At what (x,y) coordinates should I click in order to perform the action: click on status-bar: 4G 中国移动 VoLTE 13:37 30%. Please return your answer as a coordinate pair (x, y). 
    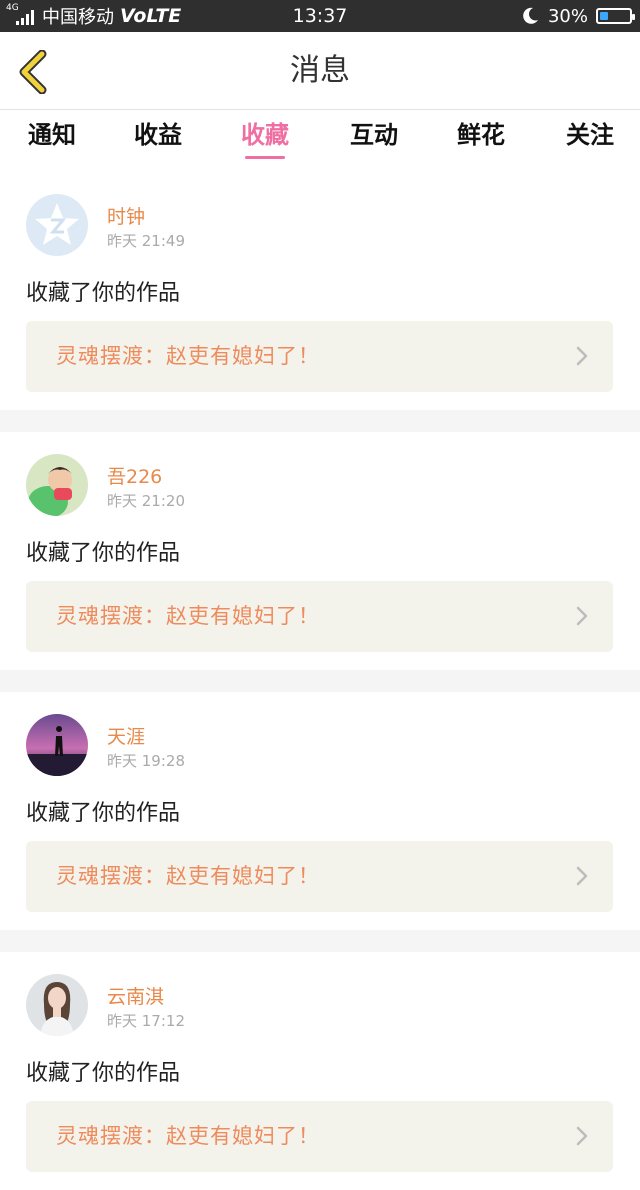
    Looking at the image, I should click on (320, 16).